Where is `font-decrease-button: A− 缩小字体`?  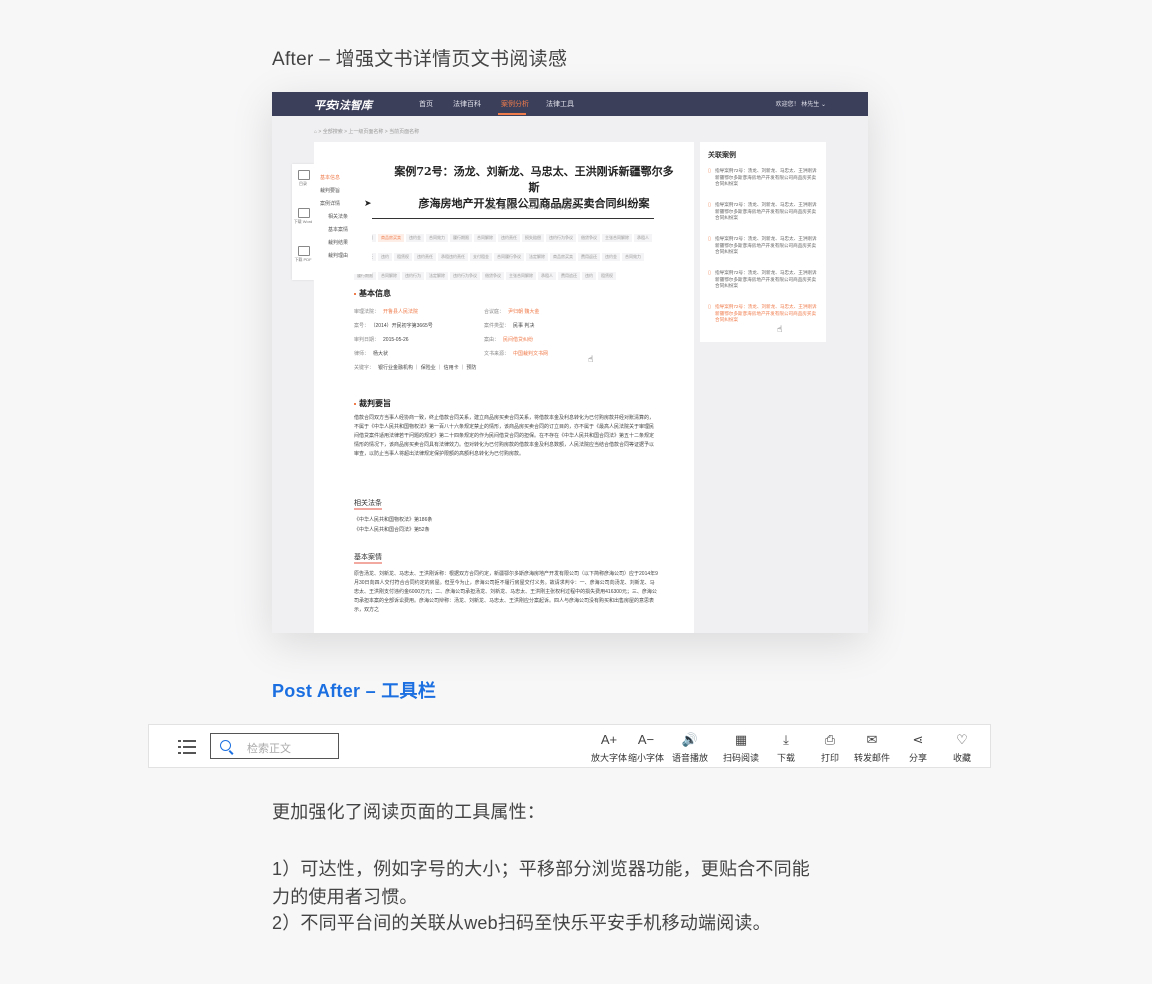 font-decrease-button: A− 缩小字体 is located at coordinates (646, 747).